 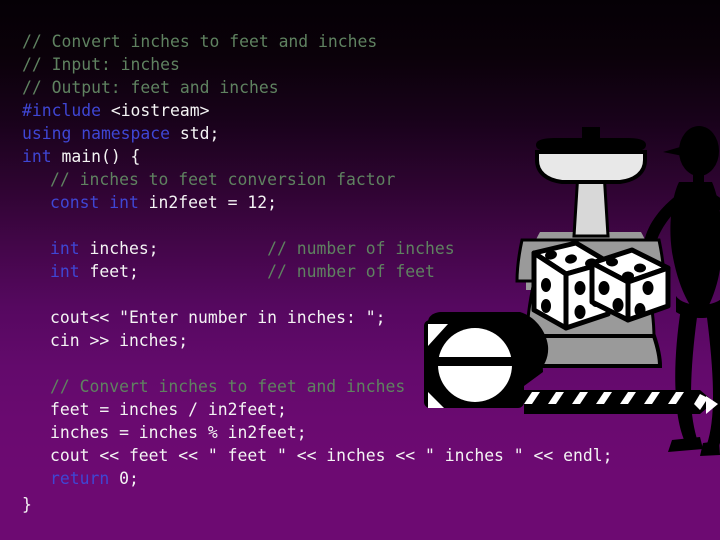 I want to click on code-line: // Output: feet and inches, so click(x=150, y=88).